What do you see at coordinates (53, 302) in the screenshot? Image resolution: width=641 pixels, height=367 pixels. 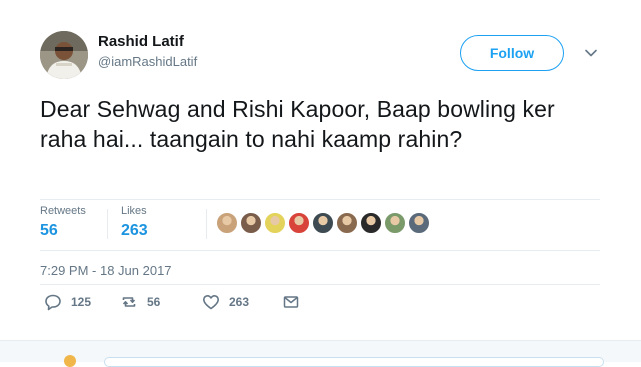 I see `reply-icon` at bounding box center [53, 302].